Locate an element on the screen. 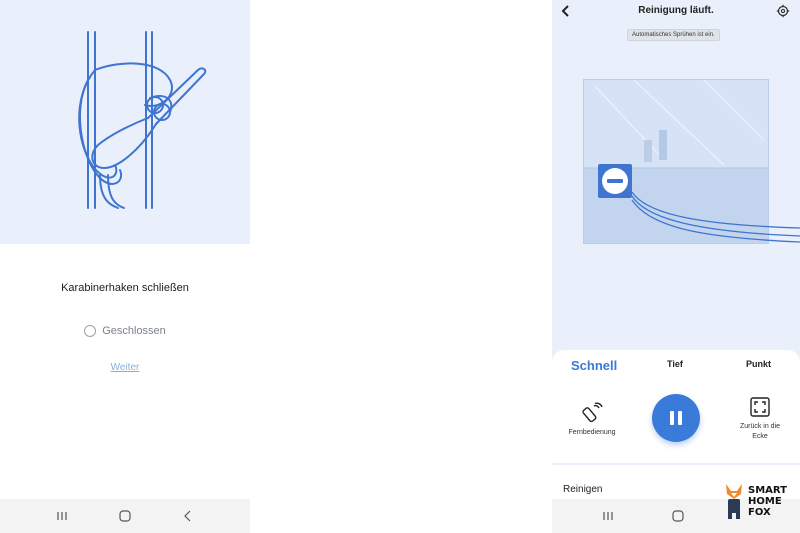 This screenshot has width=800, height=533. logo-text: SMART HOME FOX is located at coordinates (767, 501).